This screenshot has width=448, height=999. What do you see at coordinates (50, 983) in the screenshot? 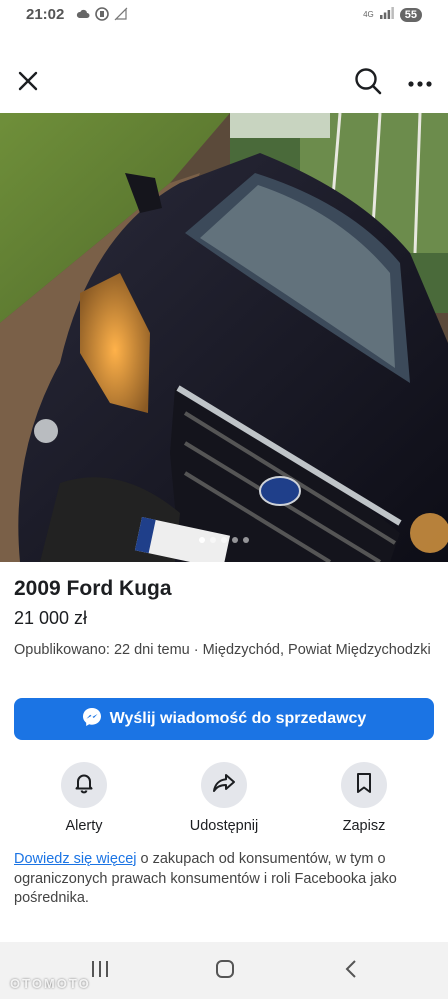
I see `watermark-logo: OTOMOTO` at bounding box center [50, 983].